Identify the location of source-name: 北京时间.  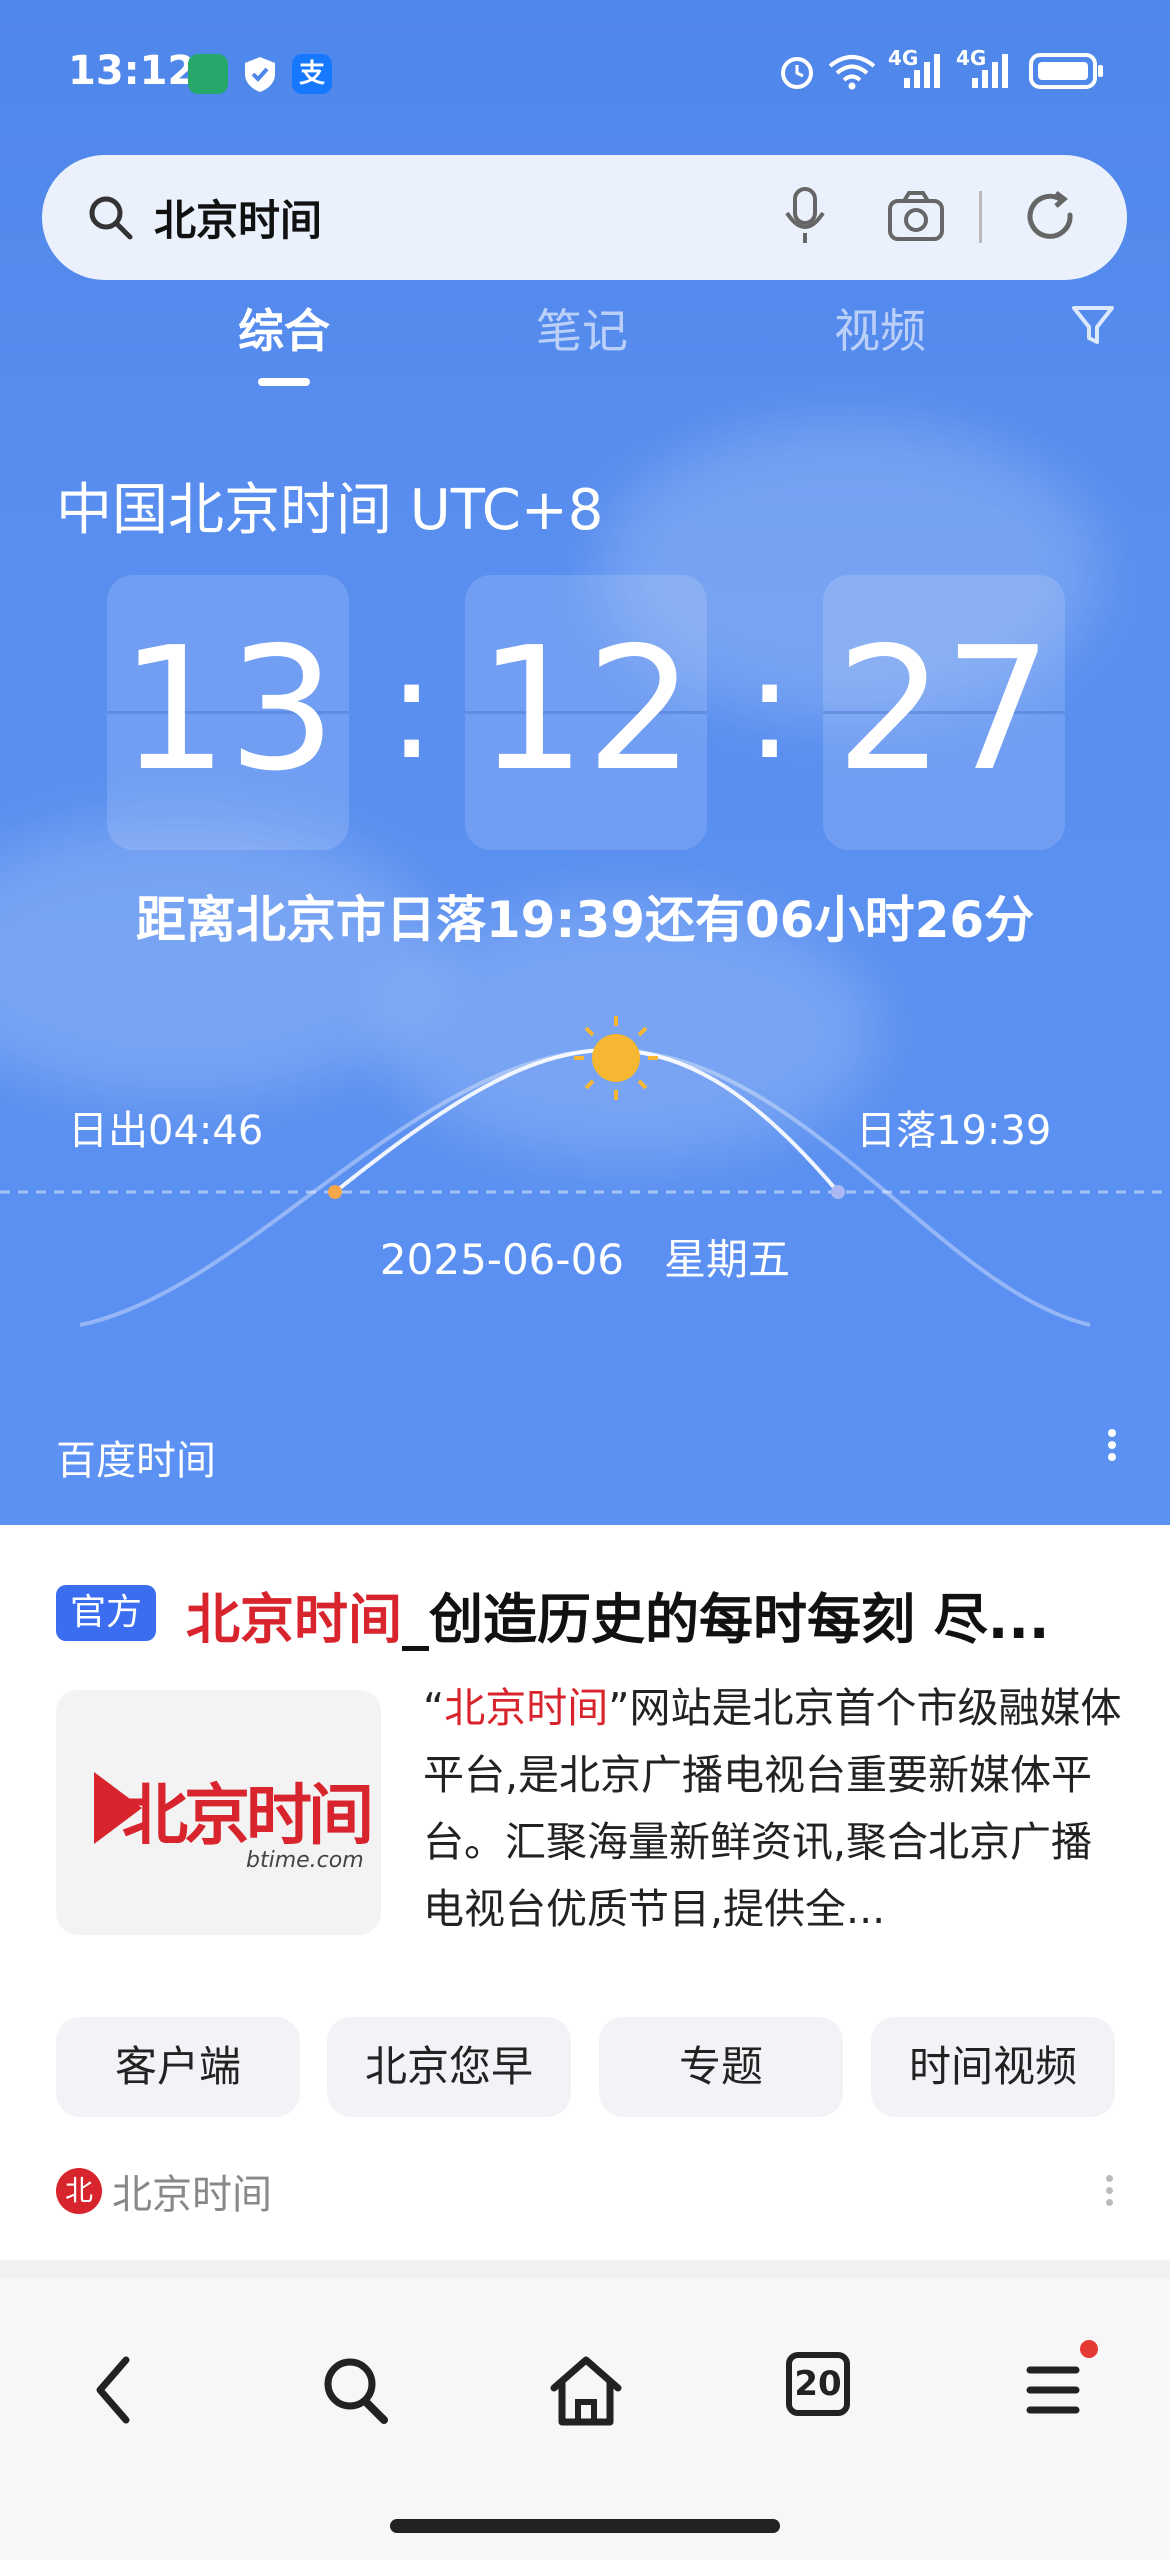
(192, 2195).